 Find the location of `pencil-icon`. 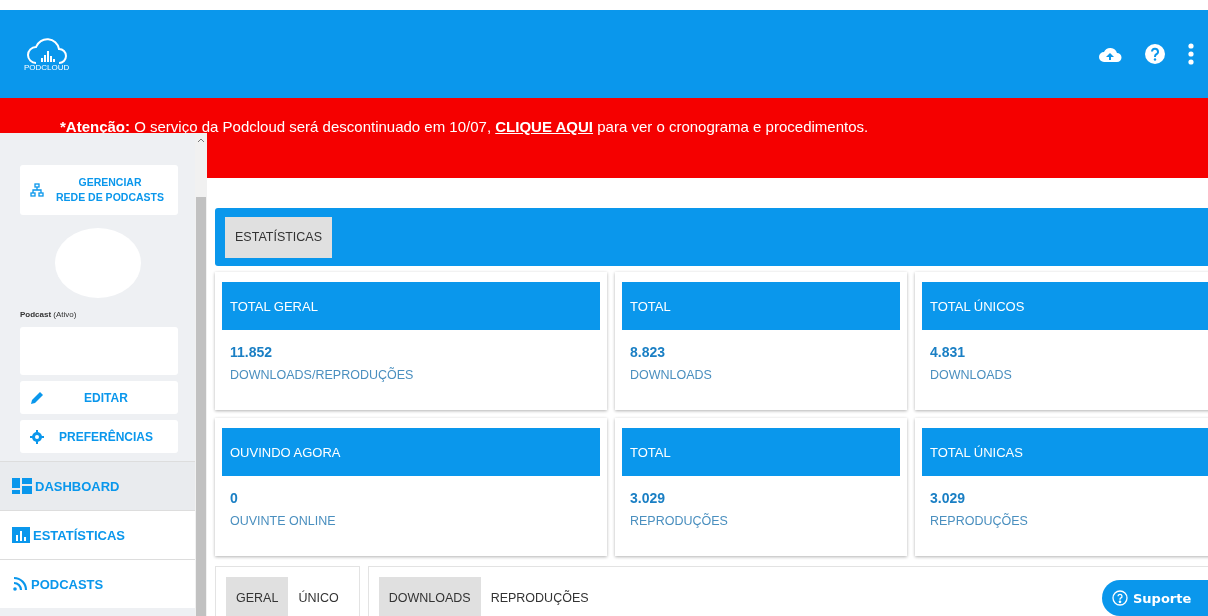

pencil-icon is located at coordinates (37, 397).